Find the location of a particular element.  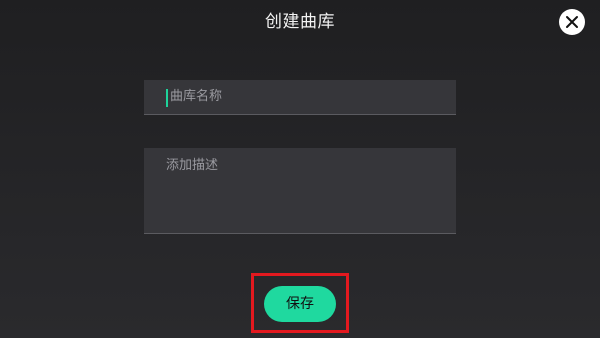

library-name-placeholder: 曲库名称 is located at coordinates (196, 96).